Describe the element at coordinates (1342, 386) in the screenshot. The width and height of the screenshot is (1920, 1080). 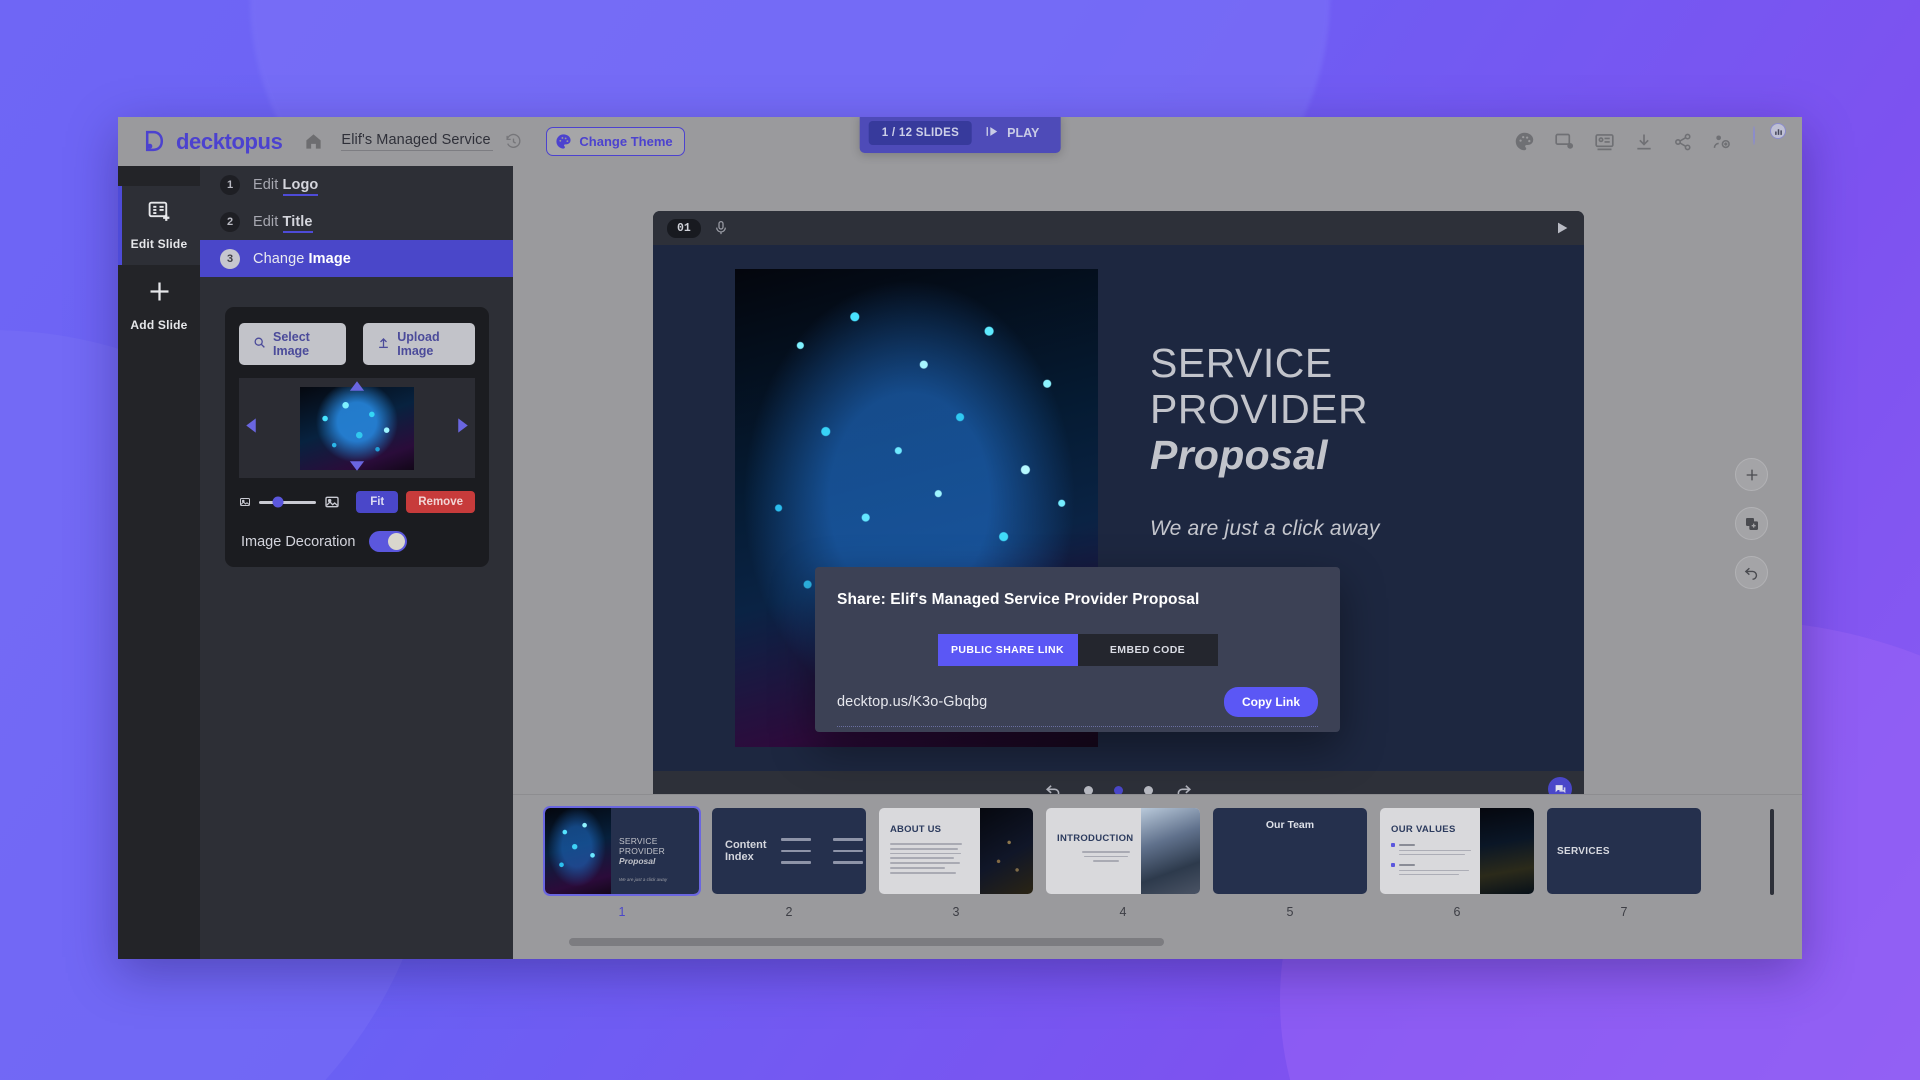
I see `slide-title-line1: SERVICE PROVIDER` at that location.